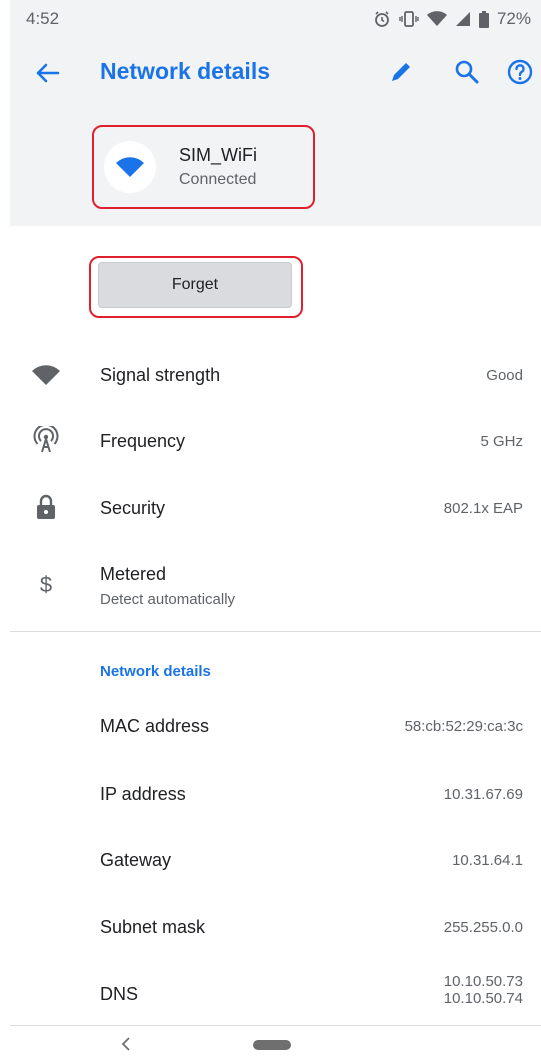 The width and height of the screenshot is (541, 1062). Describe the element at coordinates (483, 508) in the screenshot. I see `row-value: 802.1x EAP` at that location.